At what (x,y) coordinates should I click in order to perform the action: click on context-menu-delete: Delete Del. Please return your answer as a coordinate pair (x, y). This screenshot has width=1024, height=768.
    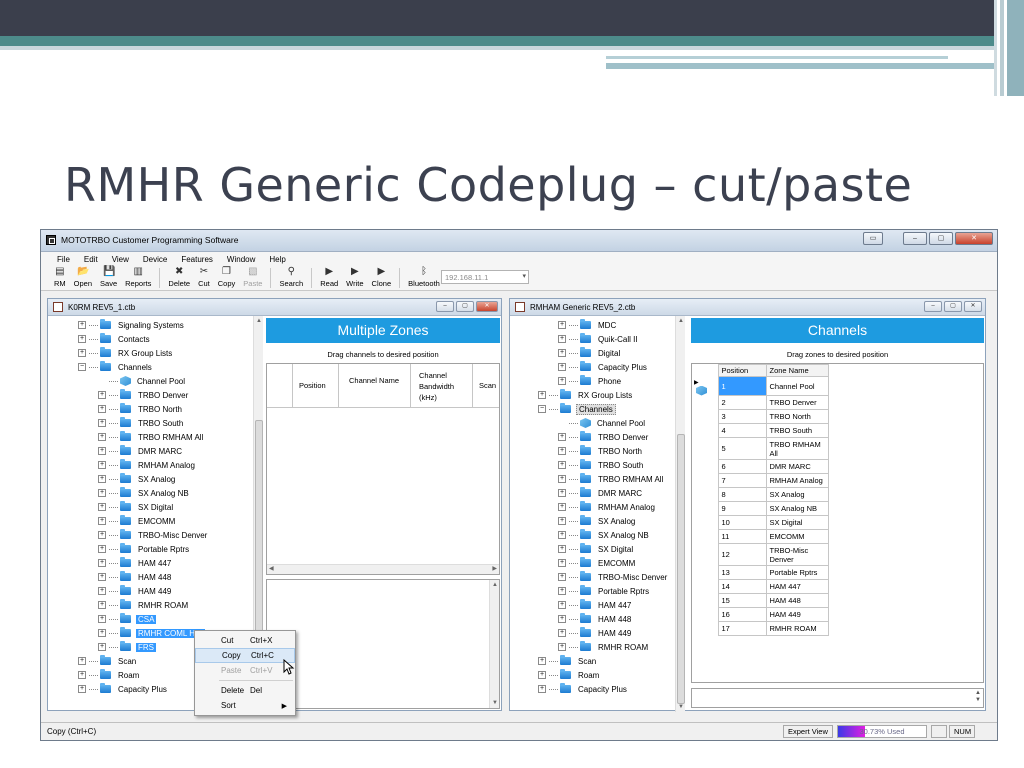
    Looking at the image, I should click on (245, 690).